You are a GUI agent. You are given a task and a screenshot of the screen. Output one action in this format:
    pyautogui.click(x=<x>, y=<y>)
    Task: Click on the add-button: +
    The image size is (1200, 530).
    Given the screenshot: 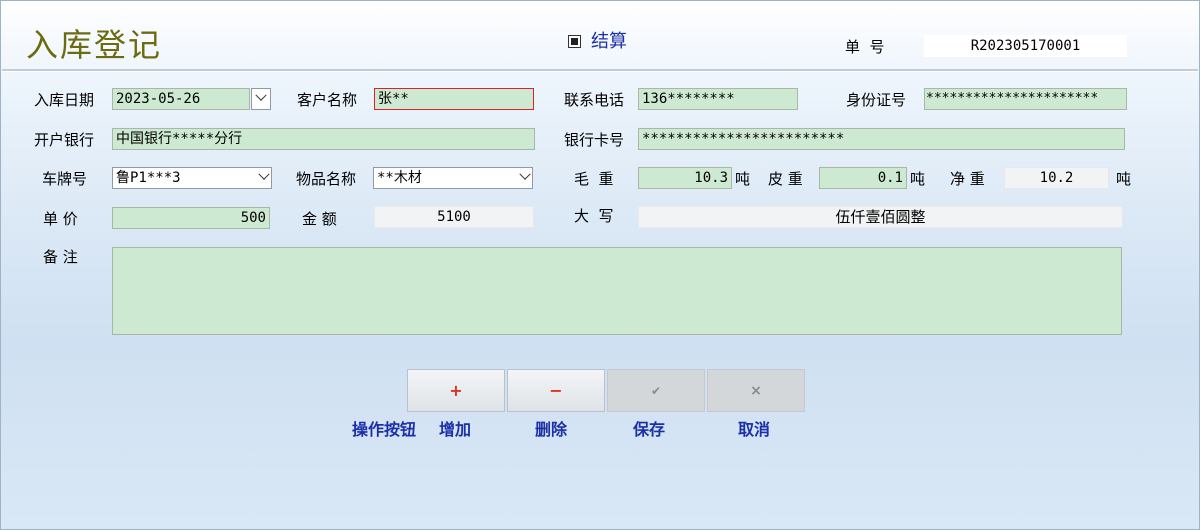 What is the action you would take?
    pyautogui.click(x=456, y=390)
    